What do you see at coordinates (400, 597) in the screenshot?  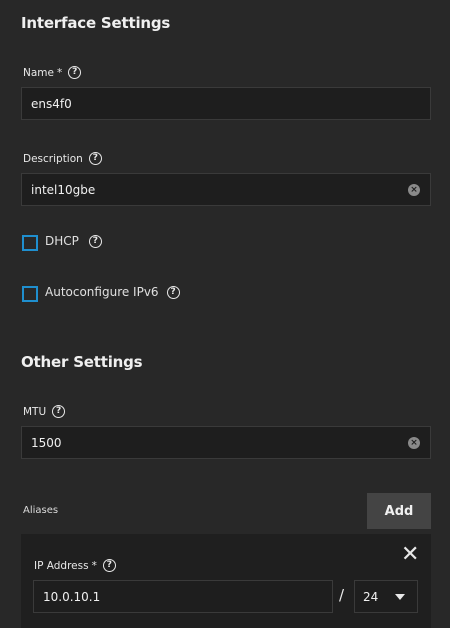 I see `chevron-down-icon` at bounding box center [400, 597].